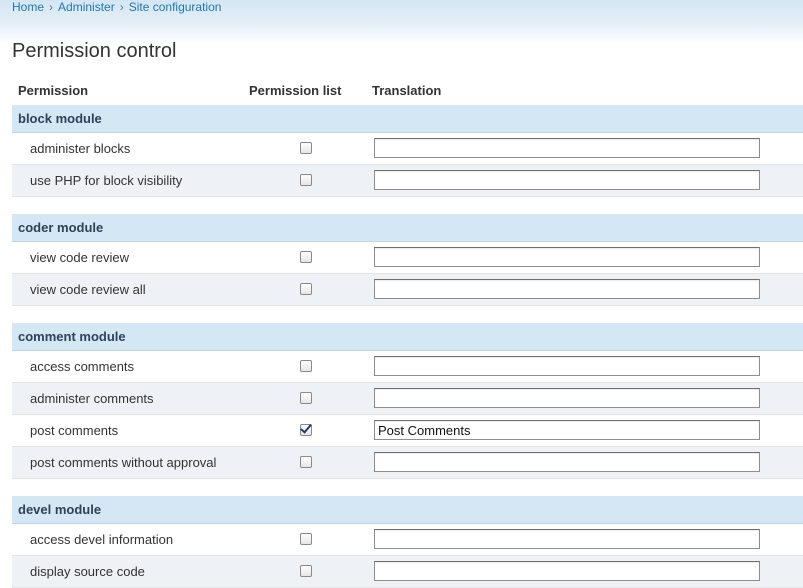 The image size is (803, 588). What do you see at coordinates (123, 462) in the screenshot?
I see `permission-label: post comments without approval` at bounding box center [123, 462].